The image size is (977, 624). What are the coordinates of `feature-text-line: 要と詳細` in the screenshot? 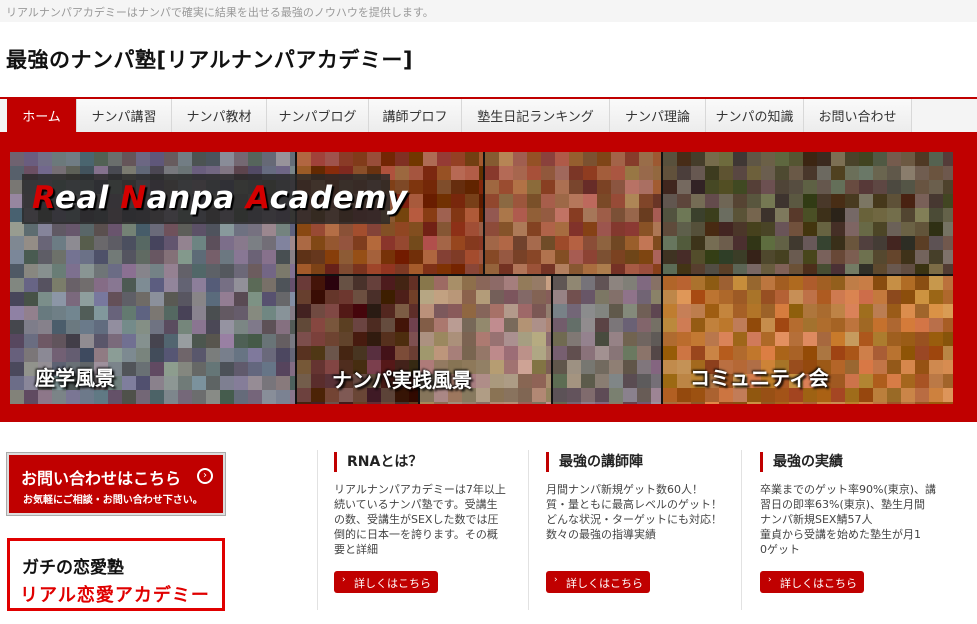 It's located at (356, 549).